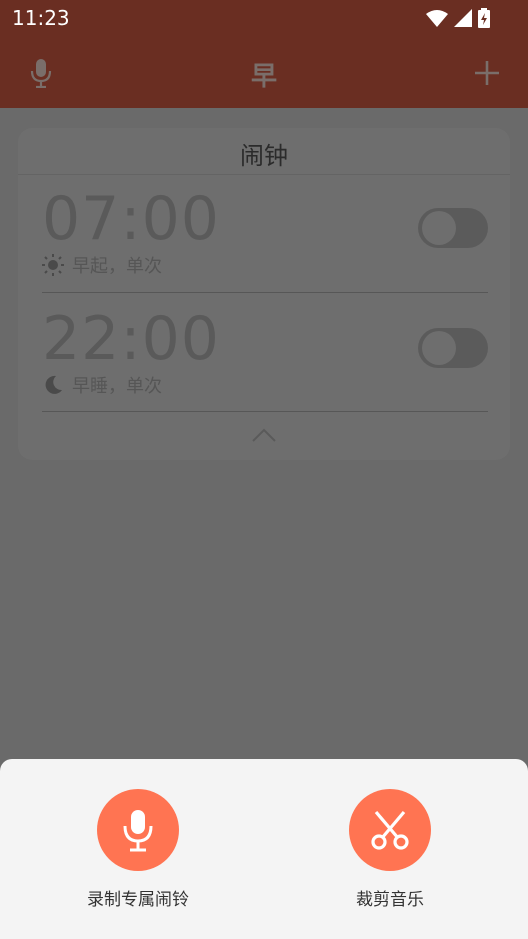  Describe the element at coordinates (117, 266) in the screenshot. I see `alarm-label: 早起，单次` at that location.